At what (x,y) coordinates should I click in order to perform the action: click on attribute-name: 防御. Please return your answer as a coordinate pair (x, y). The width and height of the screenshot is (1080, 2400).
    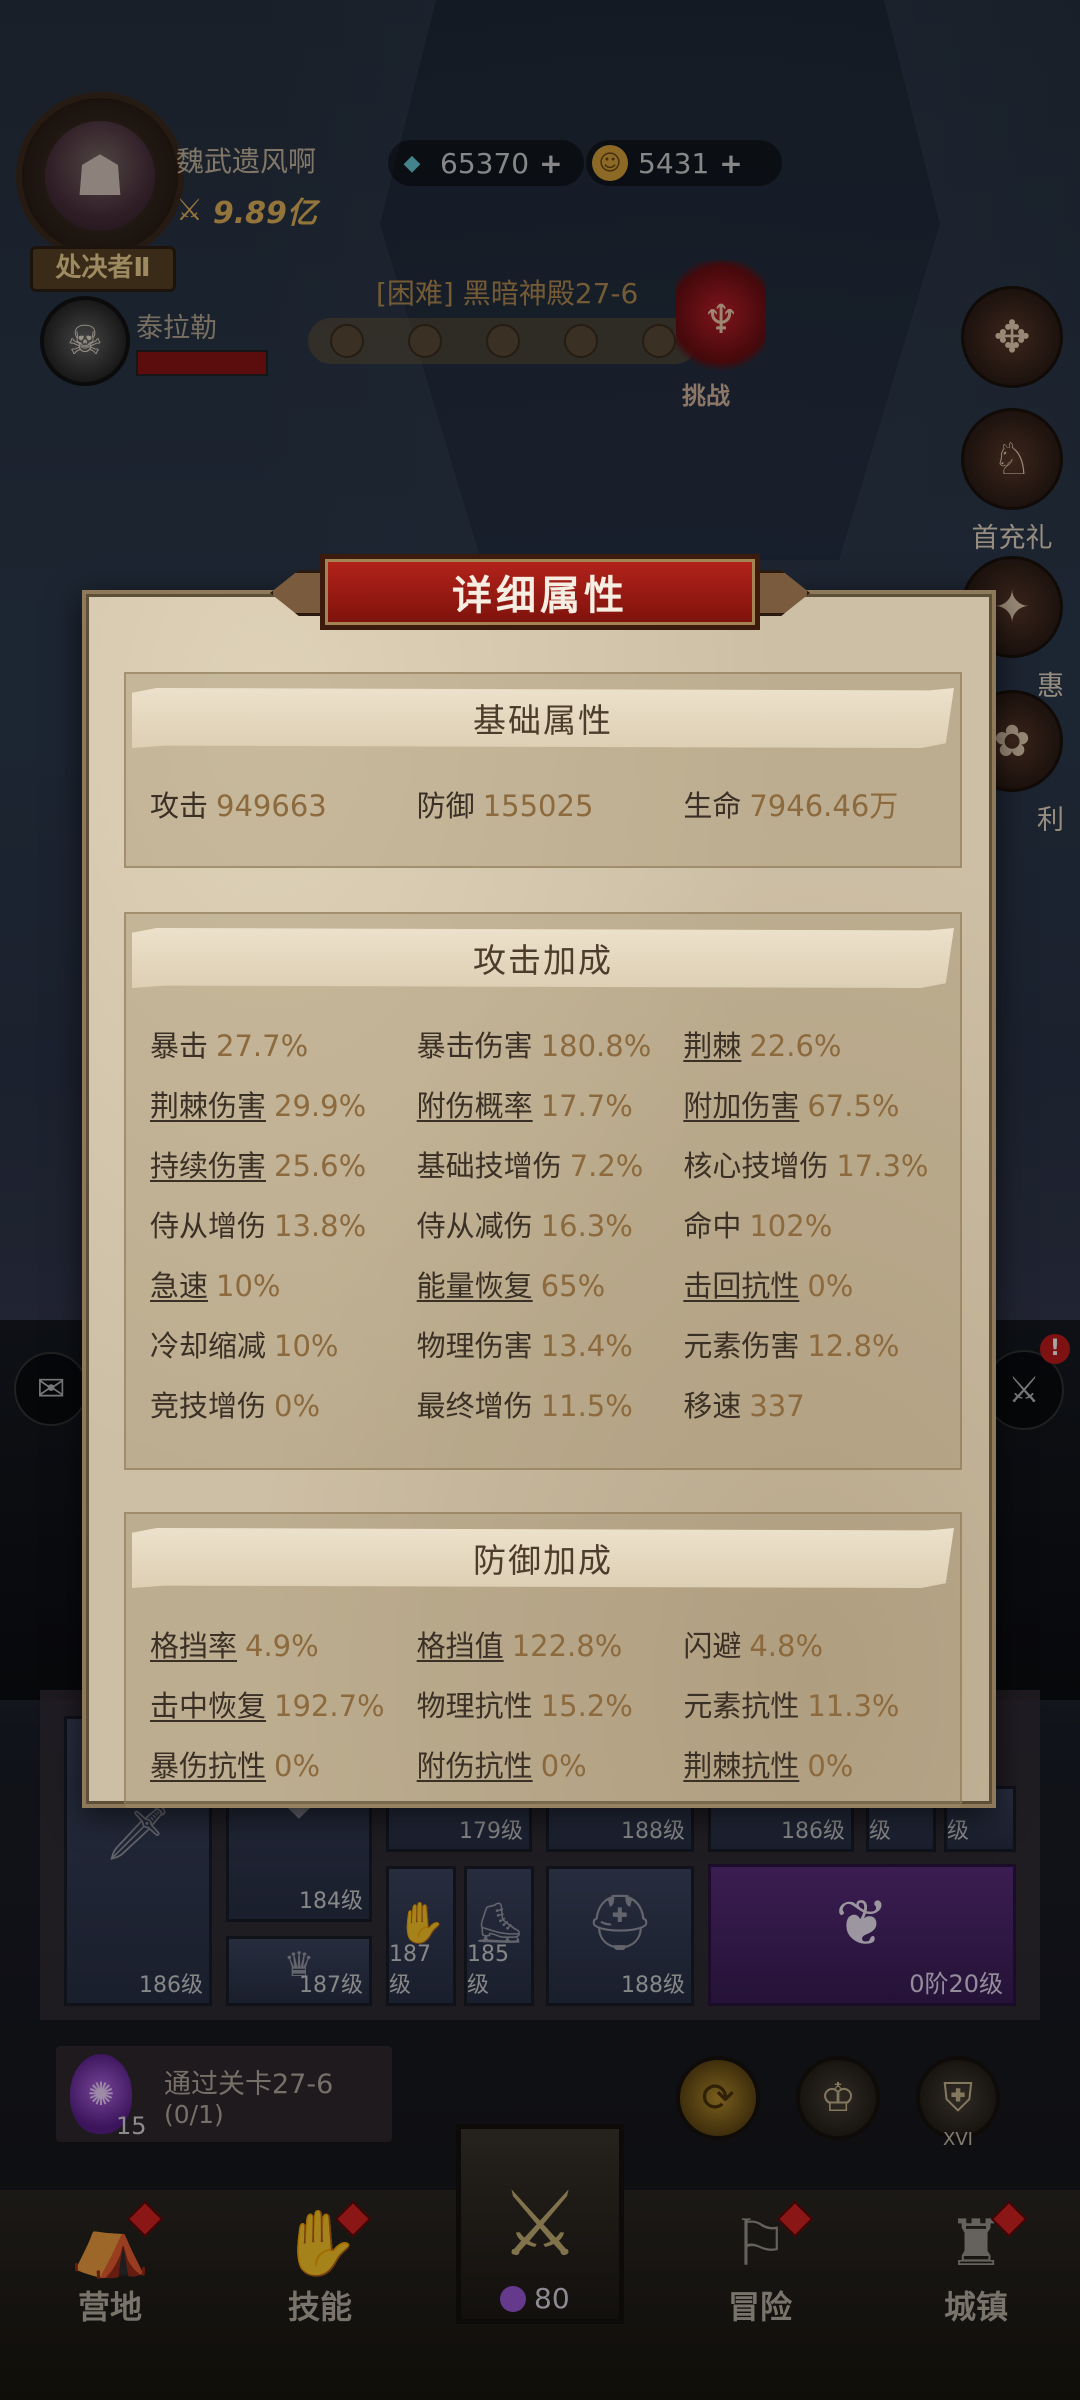
    Looking at the image, I should click on (445, 806).